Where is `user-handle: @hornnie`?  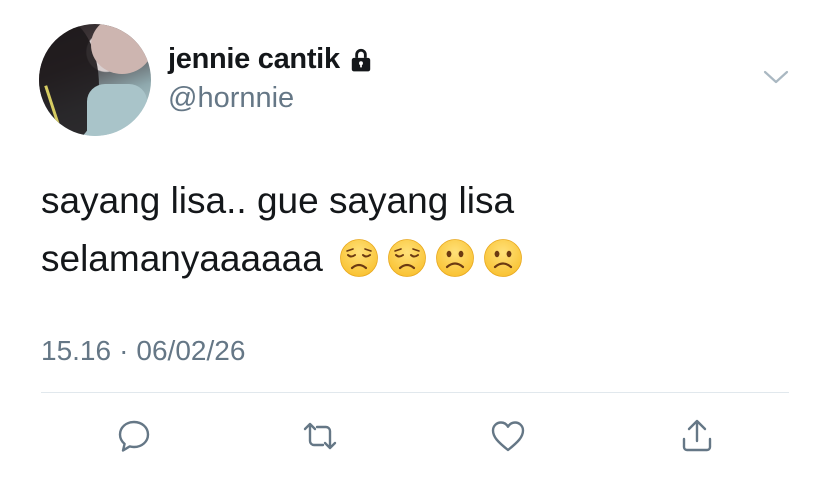 user-handle: @hornnie is located at coordinates (231, 98).